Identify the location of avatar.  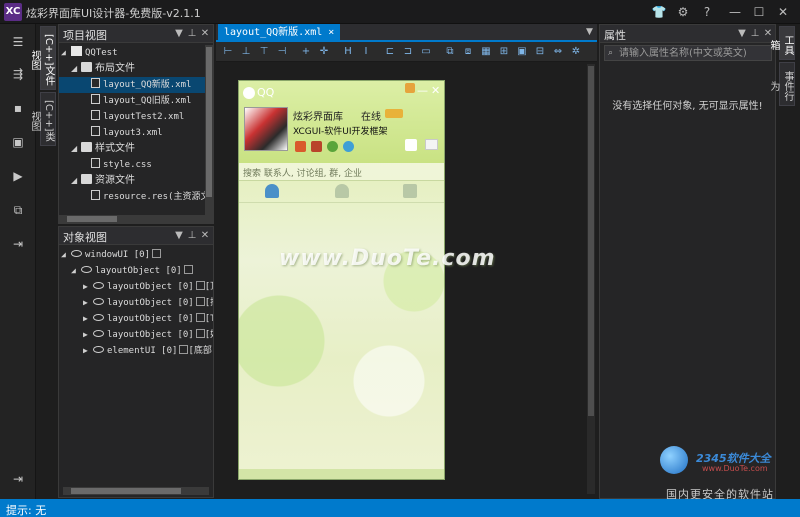
(266, 129).